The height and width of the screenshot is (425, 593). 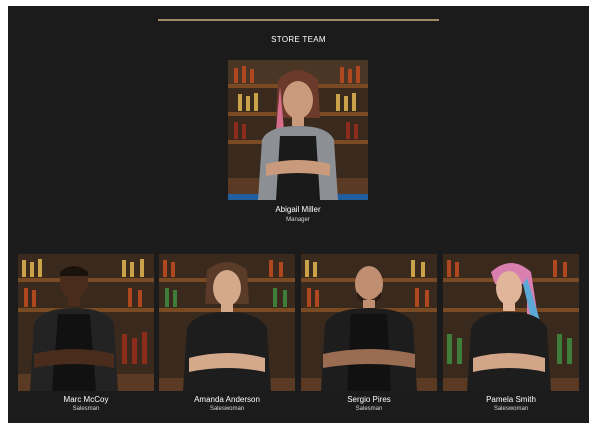 I want to click on team-member-card: Sergio Pires Salesman, so click(x=369, y=335).